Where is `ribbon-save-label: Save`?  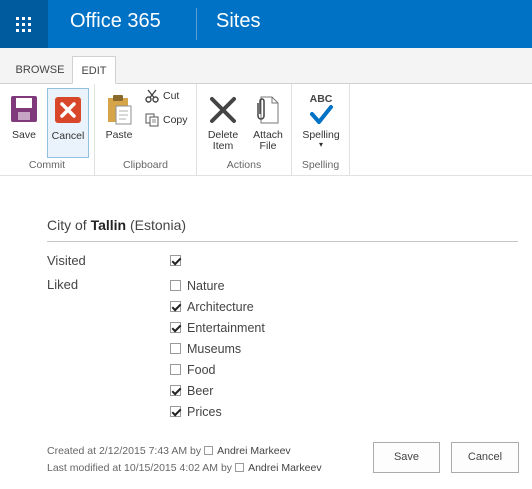 ribbon-save-label: Save is located at coordinates (24, 135).